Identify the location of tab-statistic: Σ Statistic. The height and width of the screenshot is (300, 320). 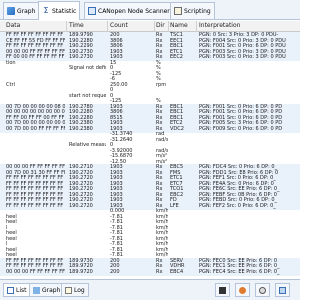
(59, 10).